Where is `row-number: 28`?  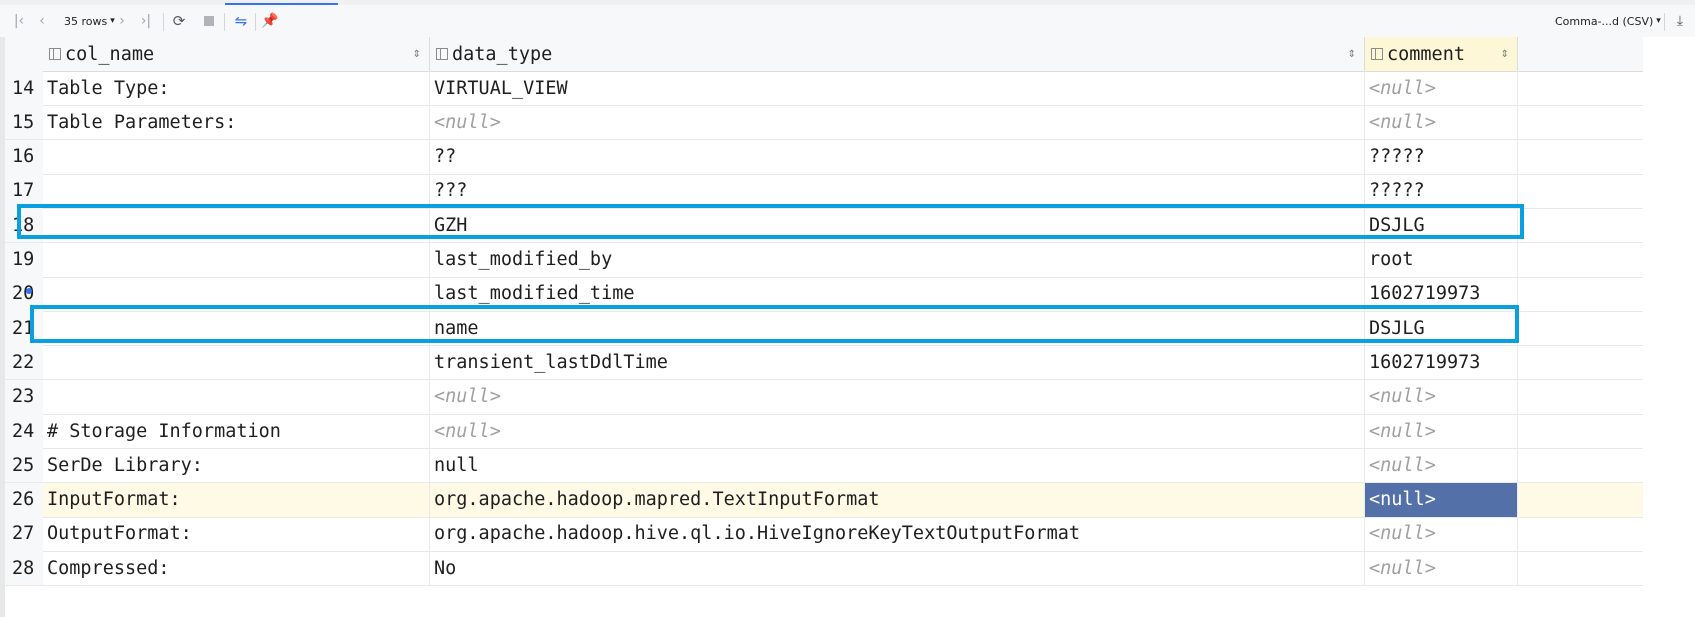
row-number: 28 is located at coordinates (24, 568).